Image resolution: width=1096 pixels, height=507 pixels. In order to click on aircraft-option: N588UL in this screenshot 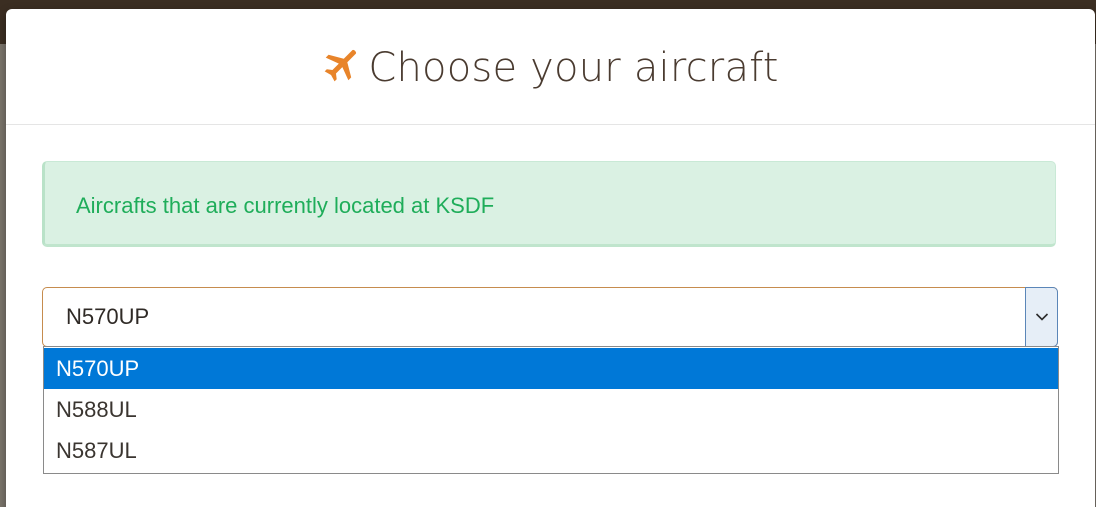, I will do `click(551, 409)`.